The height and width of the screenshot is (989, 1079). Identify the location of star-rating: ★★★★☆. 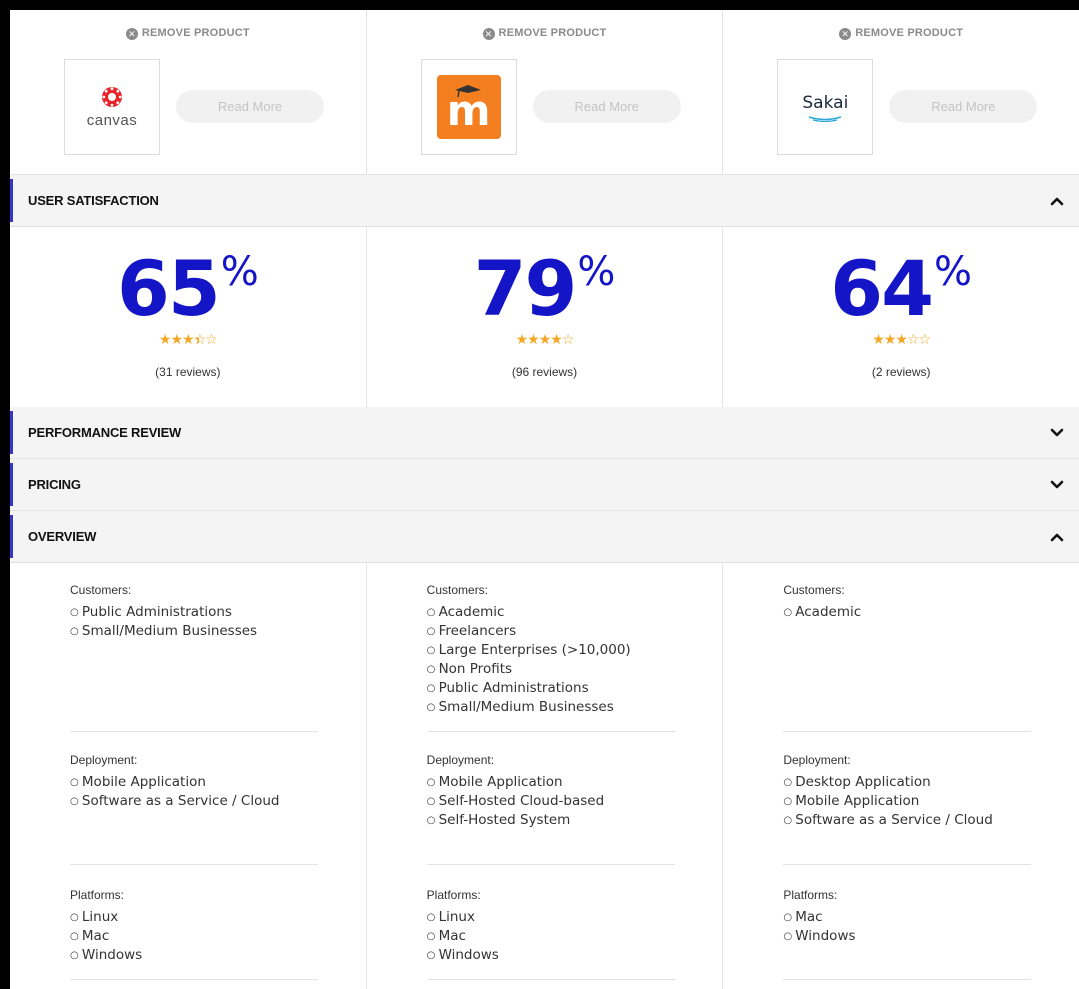
(545, 339).